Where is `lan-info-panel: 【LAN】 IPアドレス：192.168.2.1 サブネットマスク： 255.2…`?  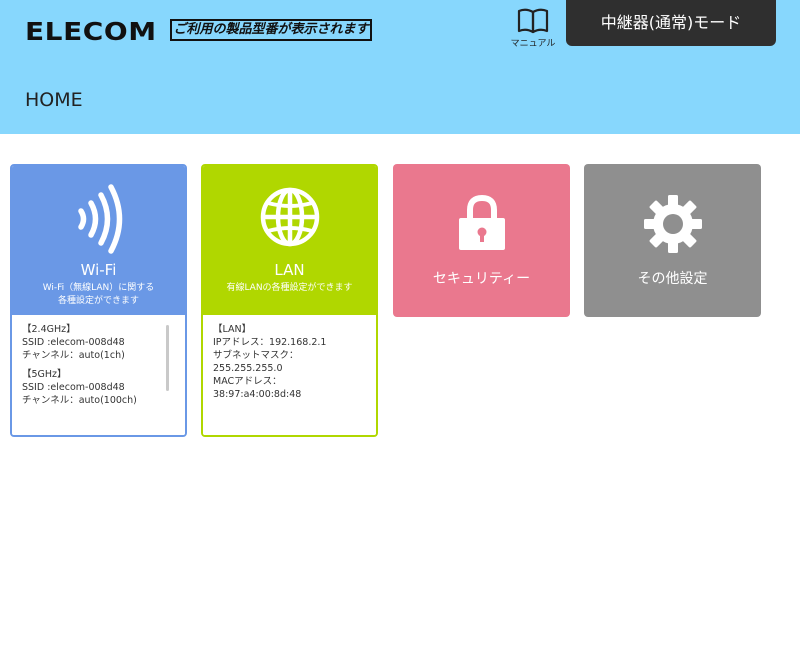
lan-info-panel: 【LAN】 IPアドレス：192.168.2.1 サブネットマスク： 255.2… is located at coordinates (289, 375).